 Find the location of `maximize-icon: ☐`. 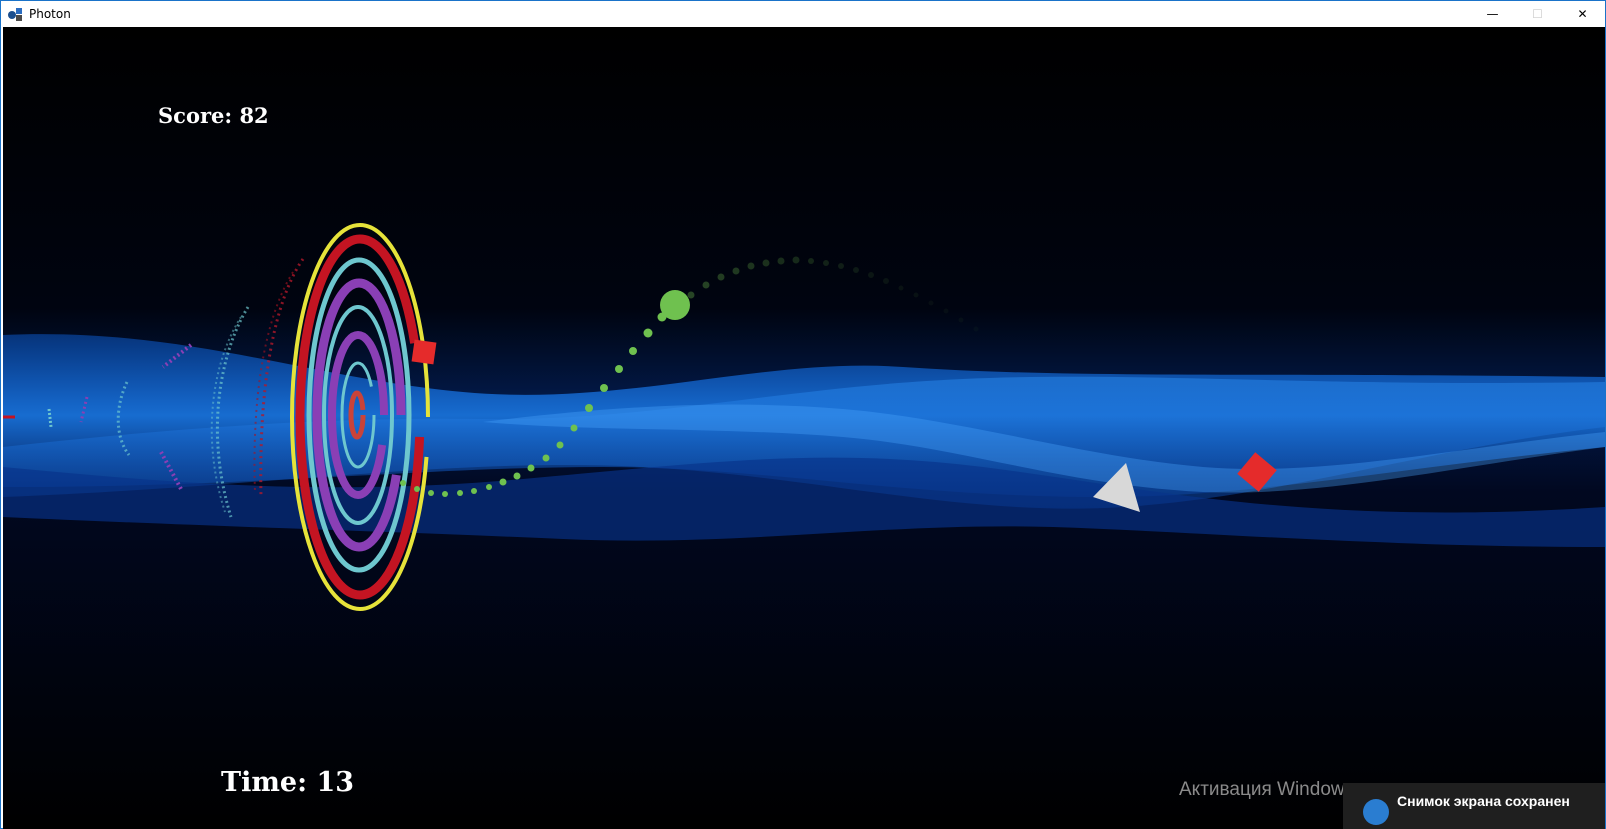

maximize-icon: ☐ is located at coordinates (1537, 13).